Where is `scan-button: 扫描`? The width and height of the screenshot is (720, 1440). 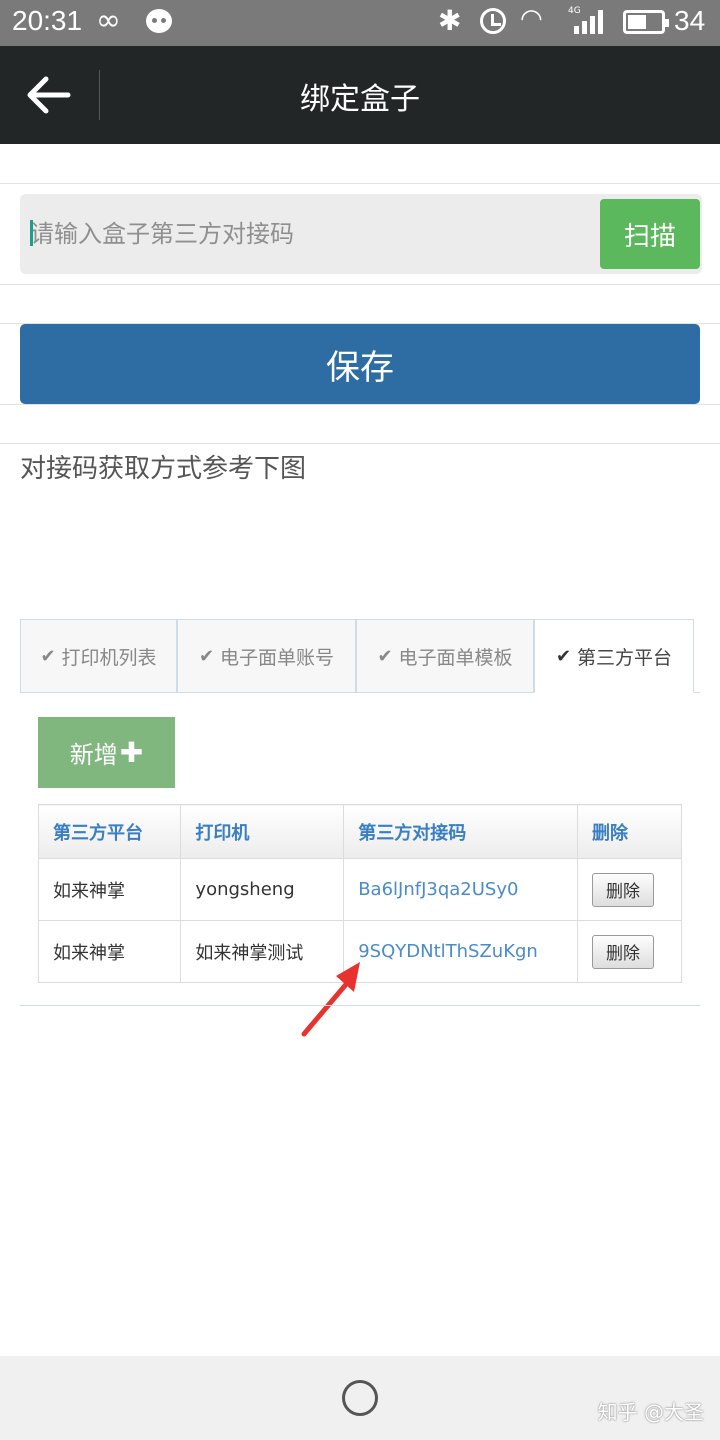
scan-button: 扫描 is located at coordinates (650, 234).